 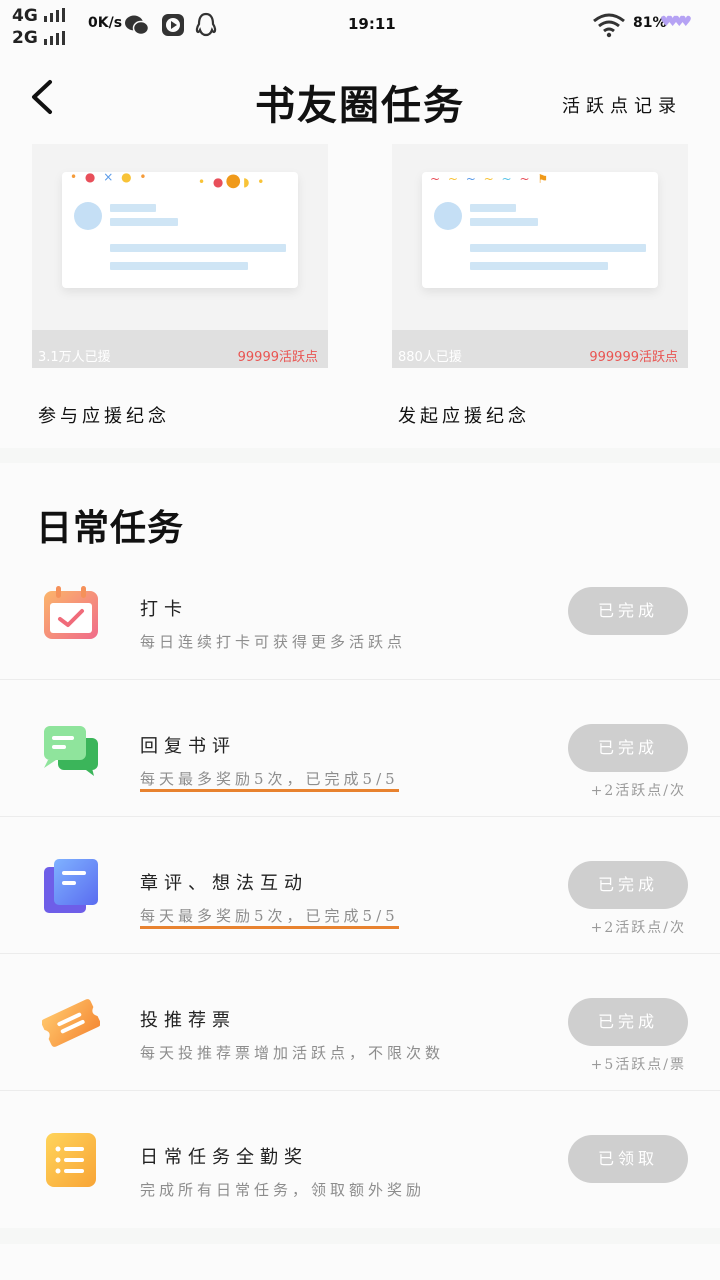 What do you see at coordinates (25, 16) in the screenshot?
I see `network-type-1: 4G` at bounding box center [25, 16].